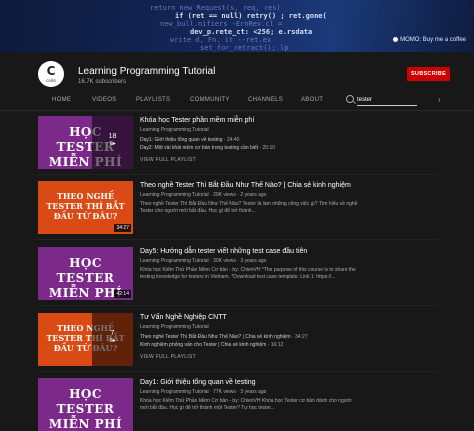  Describe the element at coordinates (198, 382) in the screenshot. I see `video-title: Day1: Giới thiệu tổng quan về testing` at that location.